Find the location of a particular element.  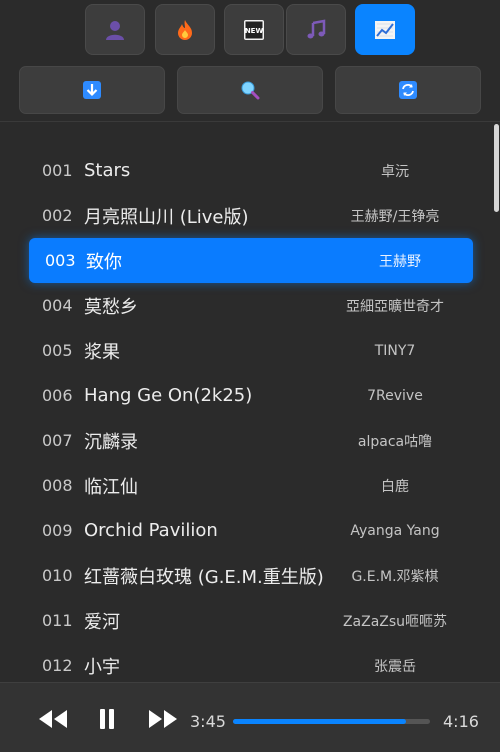

chart-icon is located at coordinates (385, 29).